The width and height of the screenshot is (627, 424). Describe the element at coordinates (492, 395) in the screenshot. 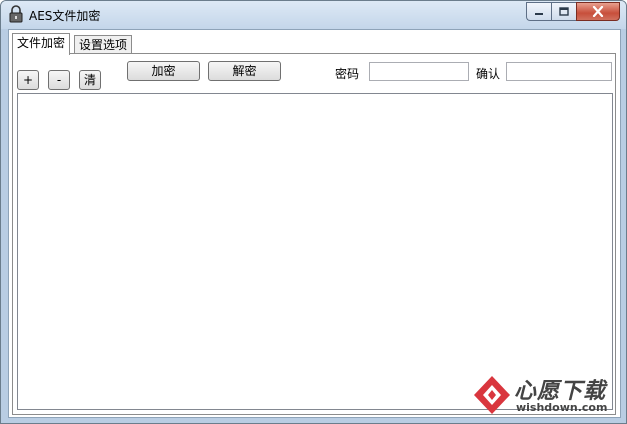

I see `wishdown-logo-icon` at that location.